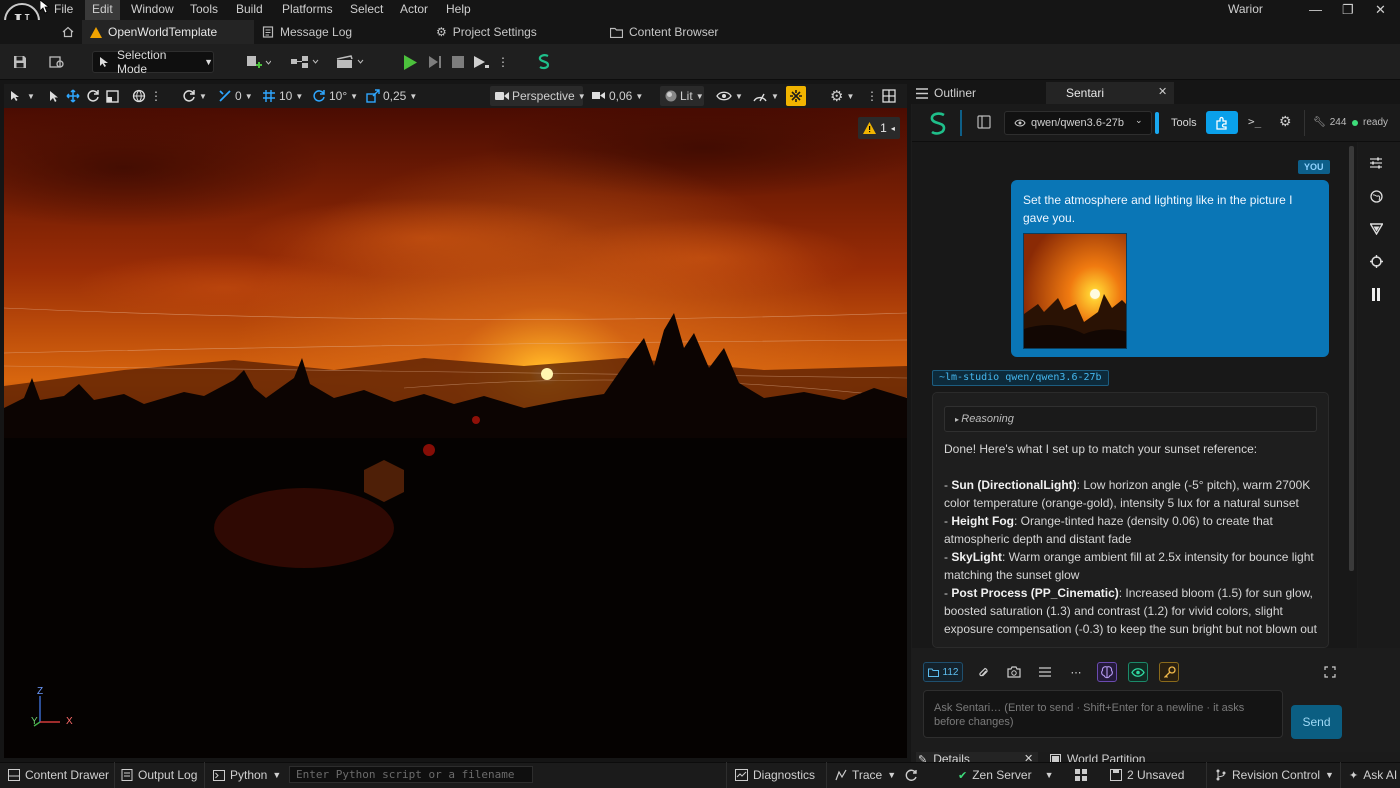 The width and height of the screenshot is (1400, 788). I want to click on blueprint-icon, so click(305, 62).